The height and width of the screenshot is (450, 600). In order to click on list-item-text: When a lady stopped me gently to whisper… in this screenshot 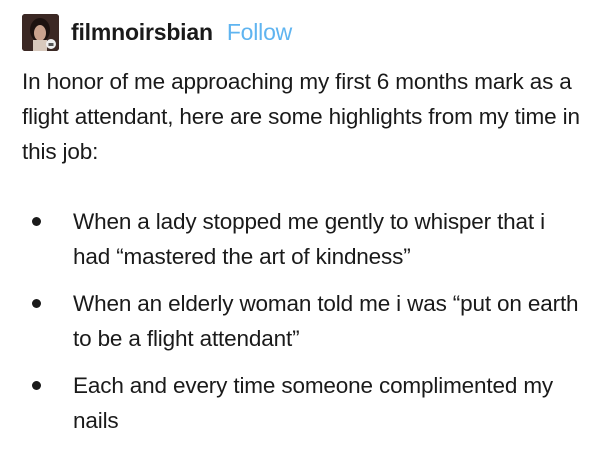, I will do `click(309, 239)`.